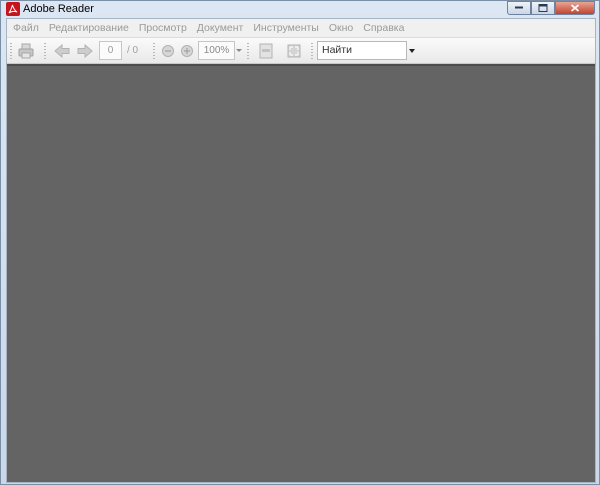  Describe the element at coordinates (58, 9) in the screenshot. I see `window-title: Adobe Reader` at that location.